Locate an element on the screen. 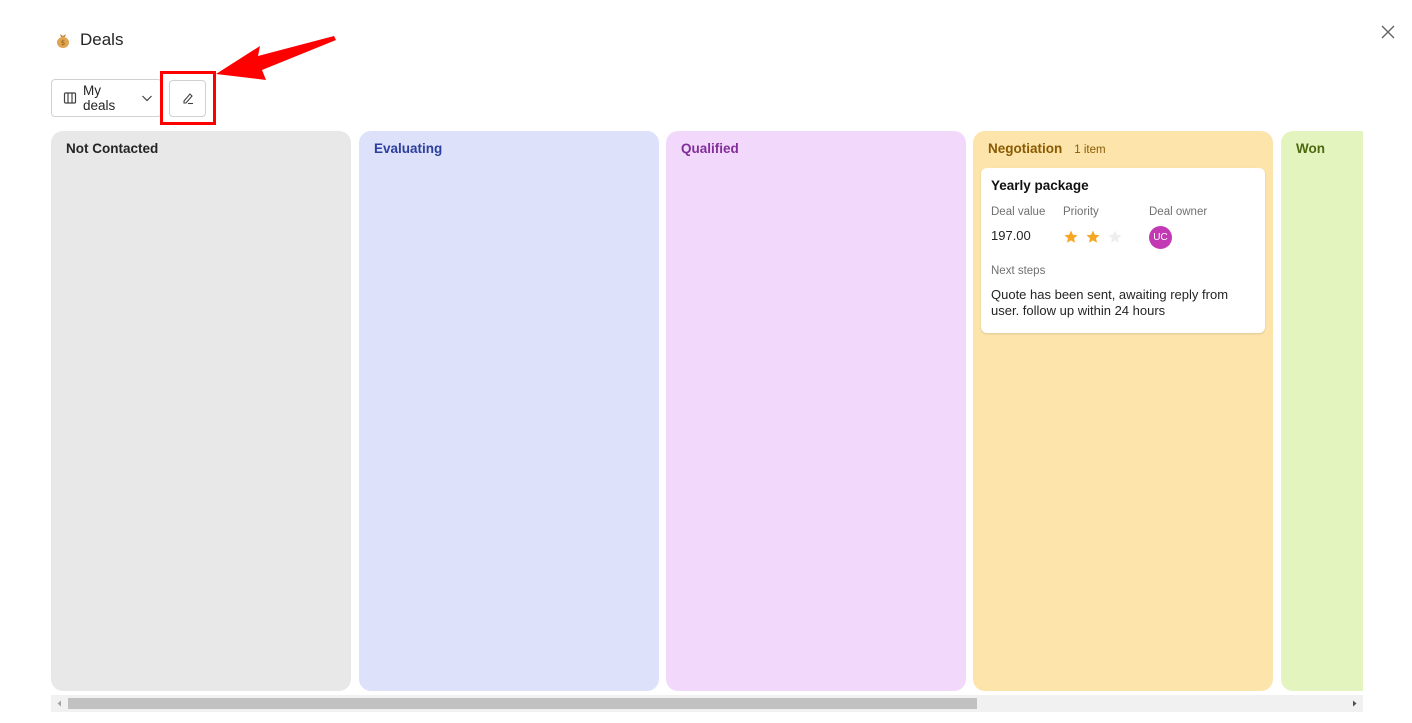 The width and height of the screenshot is (1412, 723). lane-header: Evaluating is located at coordinates (509, 149).